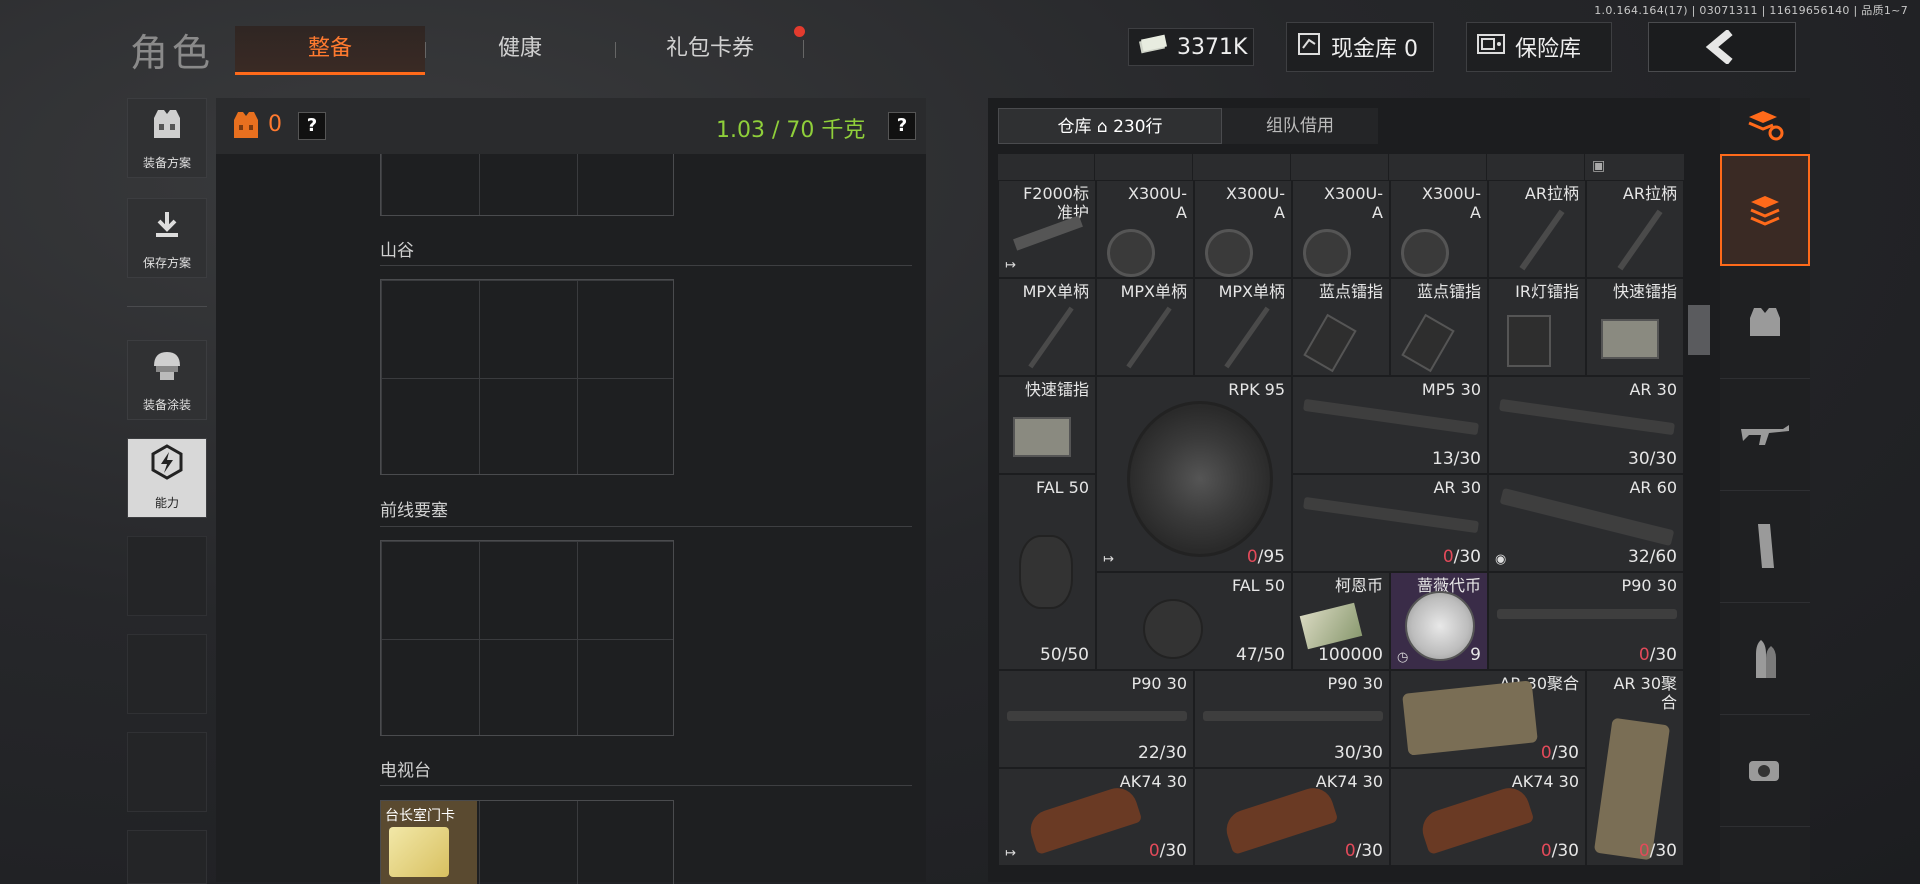  Describe the element at coordinates (1374, 49) in the screenshot. I see `cash-vault-label: 现金库 0` at that location.